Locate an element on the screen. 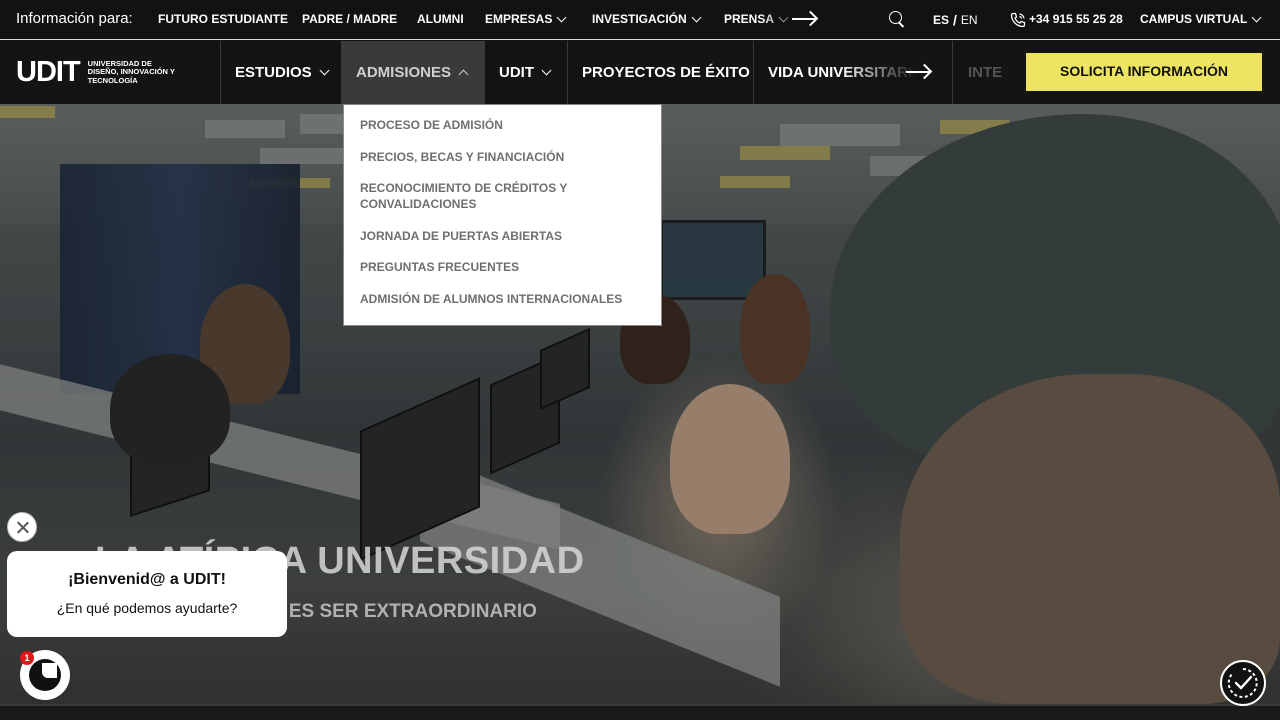  check-badge-icon is located at coordinates (1242, 683).